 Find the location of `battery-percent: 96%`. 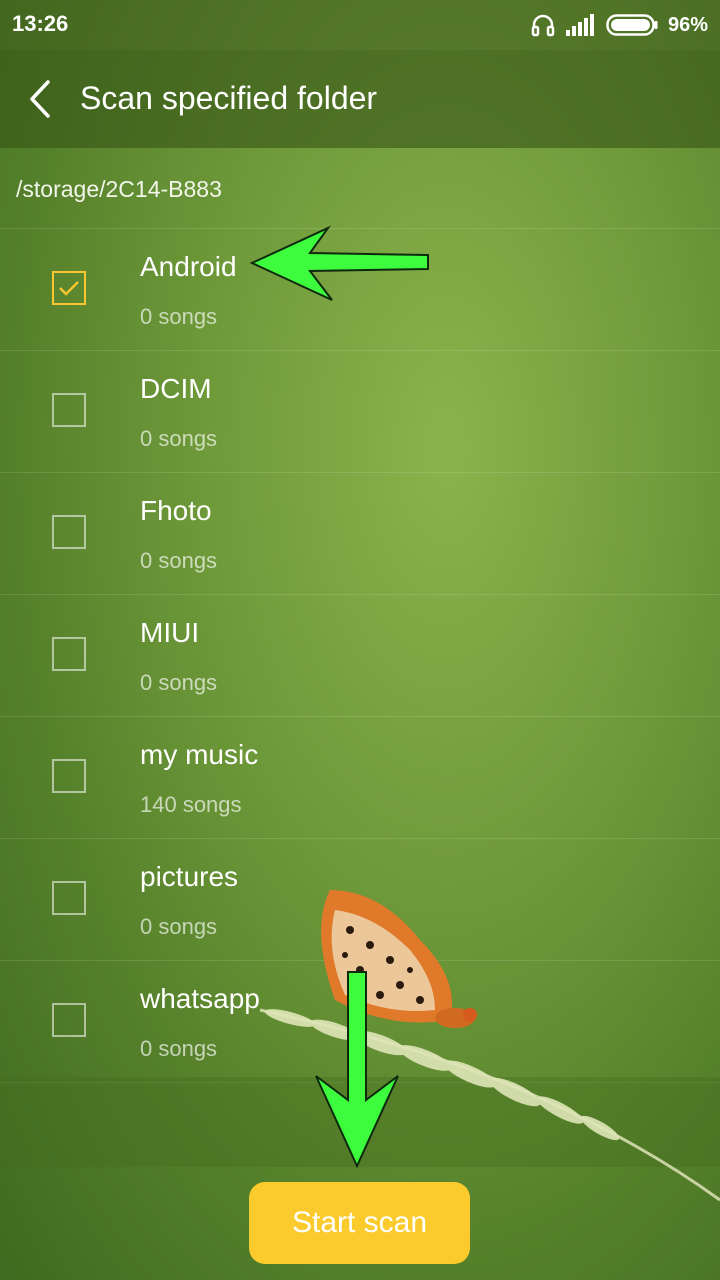

battery-percent: 96% is located at coordinates (687, 24).